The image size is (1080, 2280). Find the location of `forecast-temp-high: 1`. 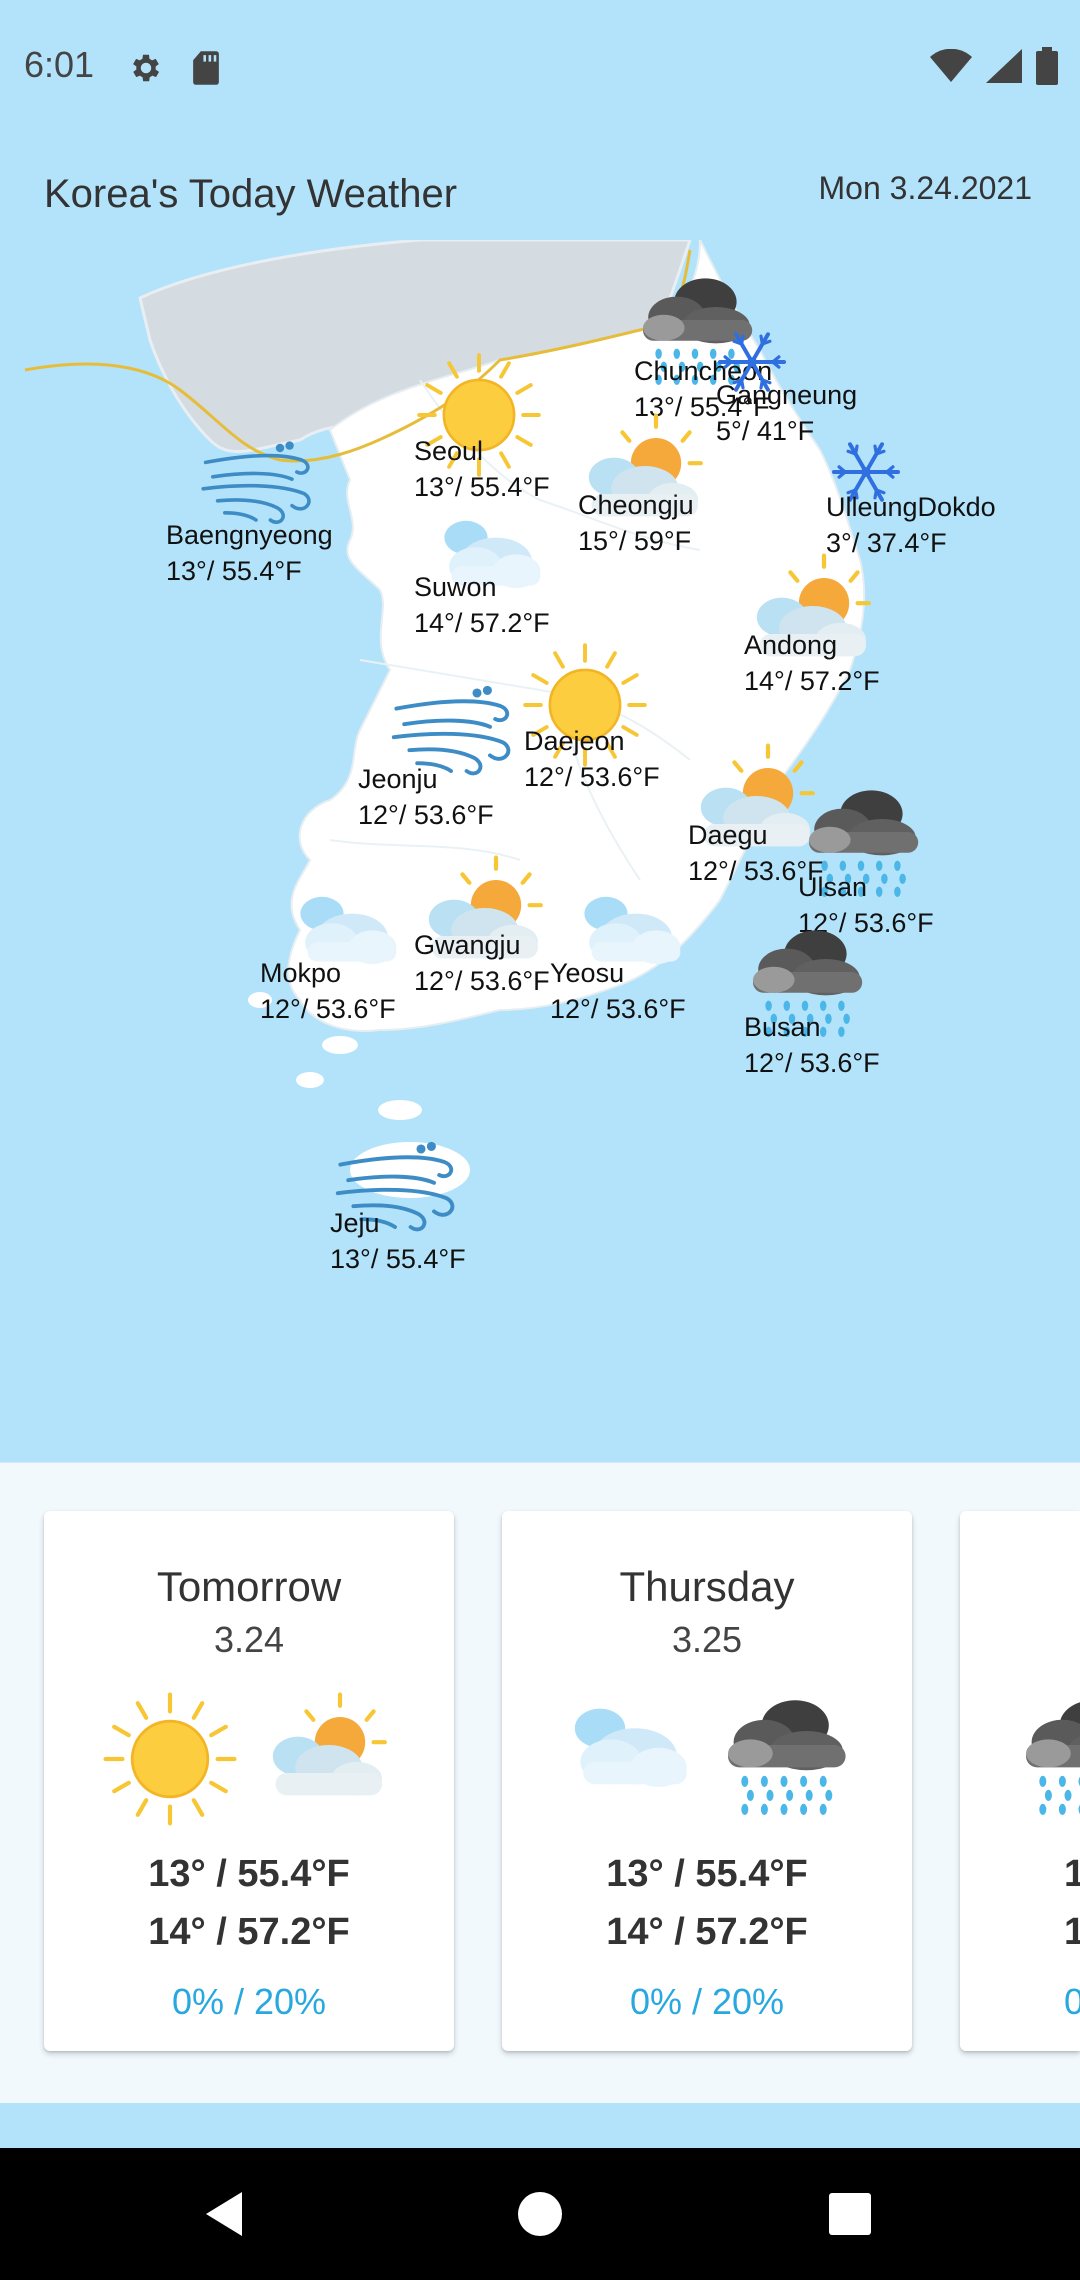

forecast-temp-high: 1 is located at coordinates (1072, 1874).